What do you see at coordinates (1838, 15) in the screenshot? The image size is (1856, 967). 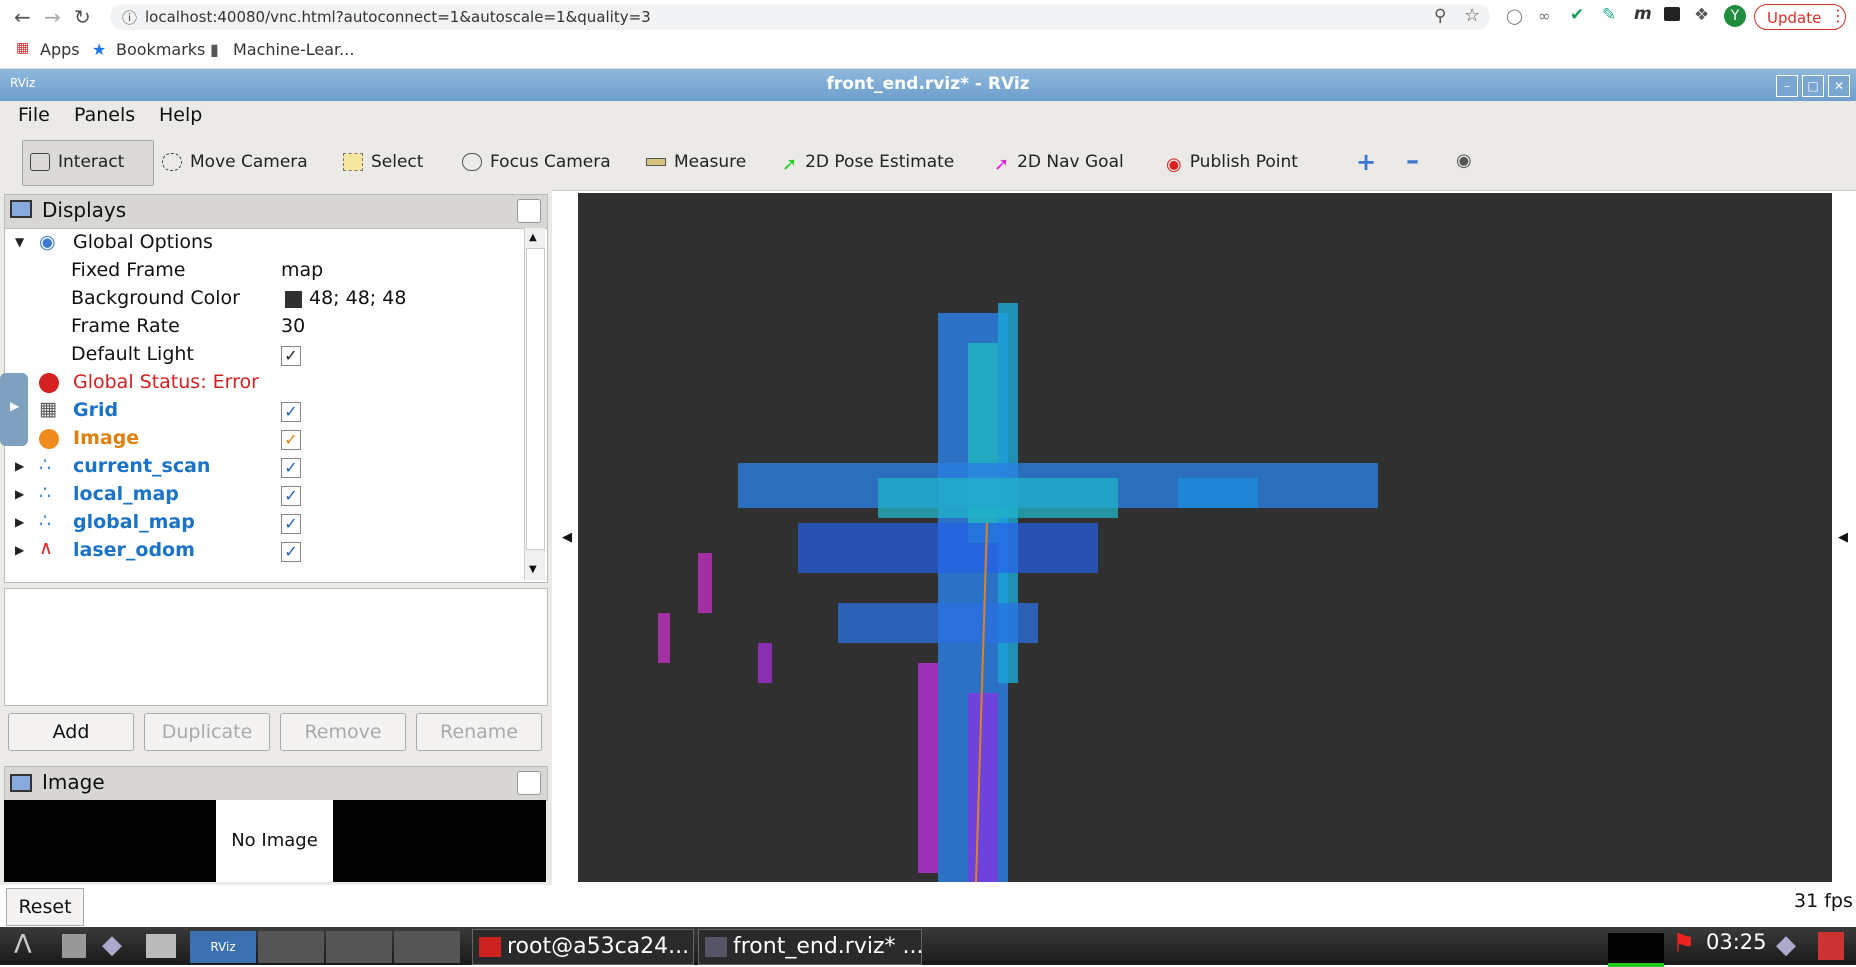 I see `kebab-menu-icon: ⋮` at bounding box center [1838, 15].